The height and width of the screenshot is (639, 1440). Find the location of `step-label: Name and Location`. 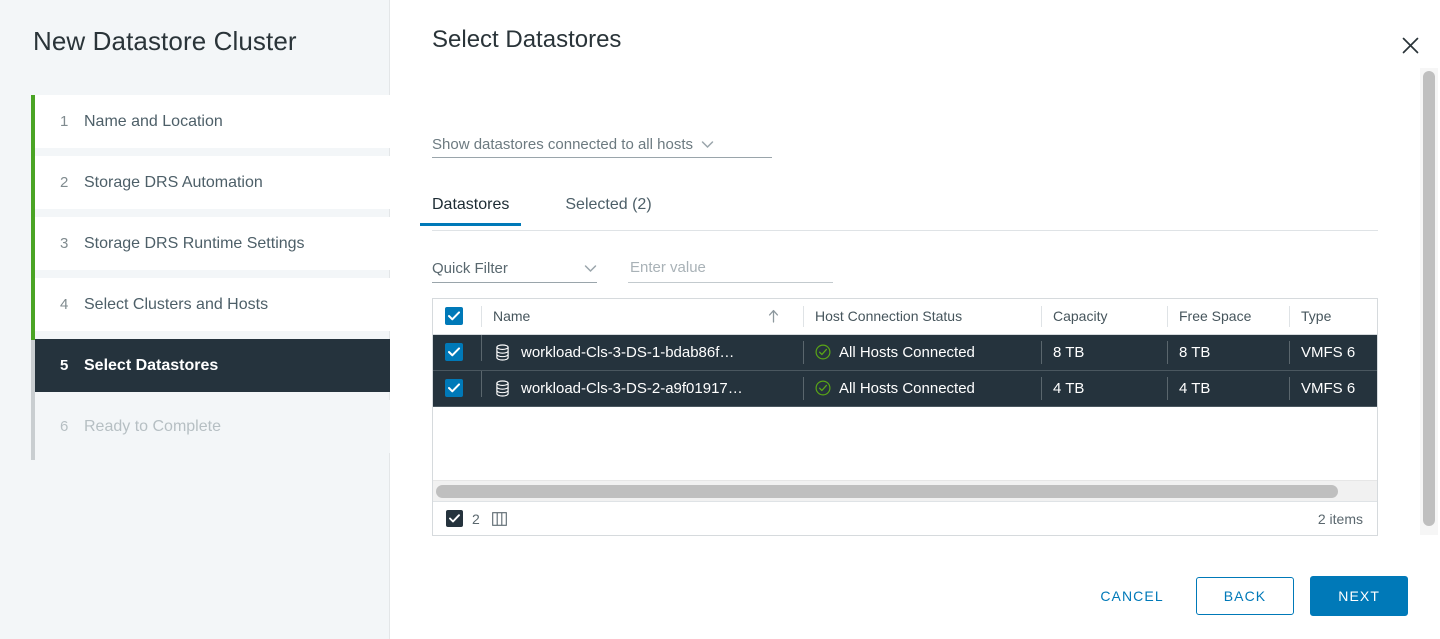

step-label: Name and Location is located at coordinates (153, 121).